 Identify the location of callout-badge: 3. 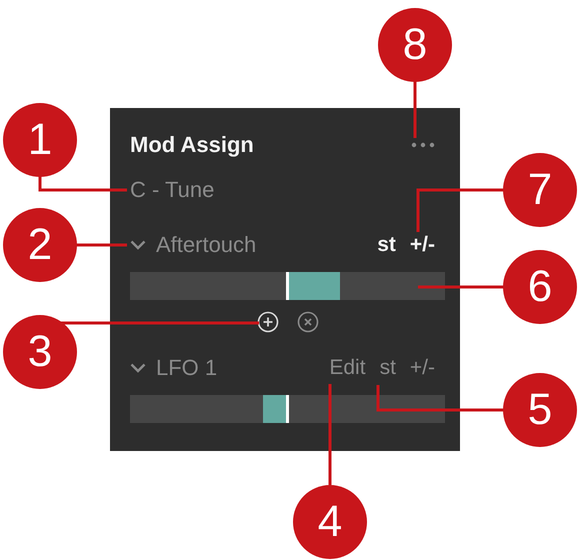
(40, 352).